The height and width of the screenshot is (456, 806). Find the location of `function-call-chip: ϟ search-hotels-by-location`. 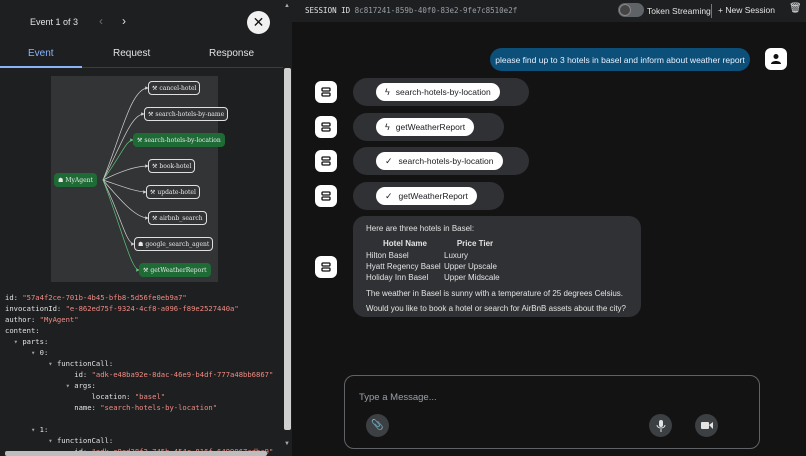

function-call-chip: ϟ search-hotels-by-location is located at coordinates (438, 92).